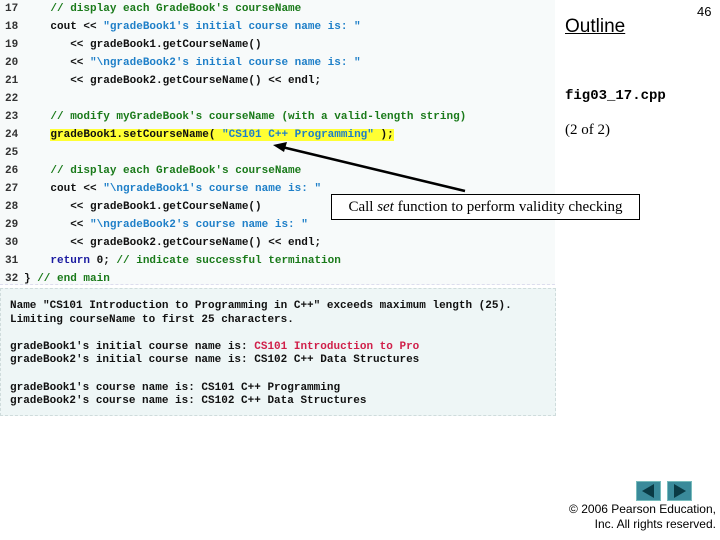 This screenshot has height=540, width=720. I want to click on callout-pre: Call, so click(363, 207).